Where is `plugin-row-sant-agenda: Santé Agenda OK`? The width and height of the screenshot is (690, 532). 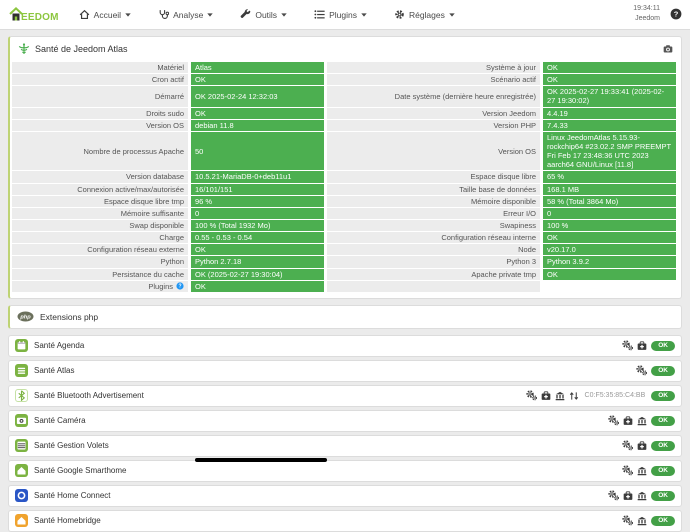
plugin-row-sant-agenda: Santé Agenda OK is located at coordinates (345, 345).